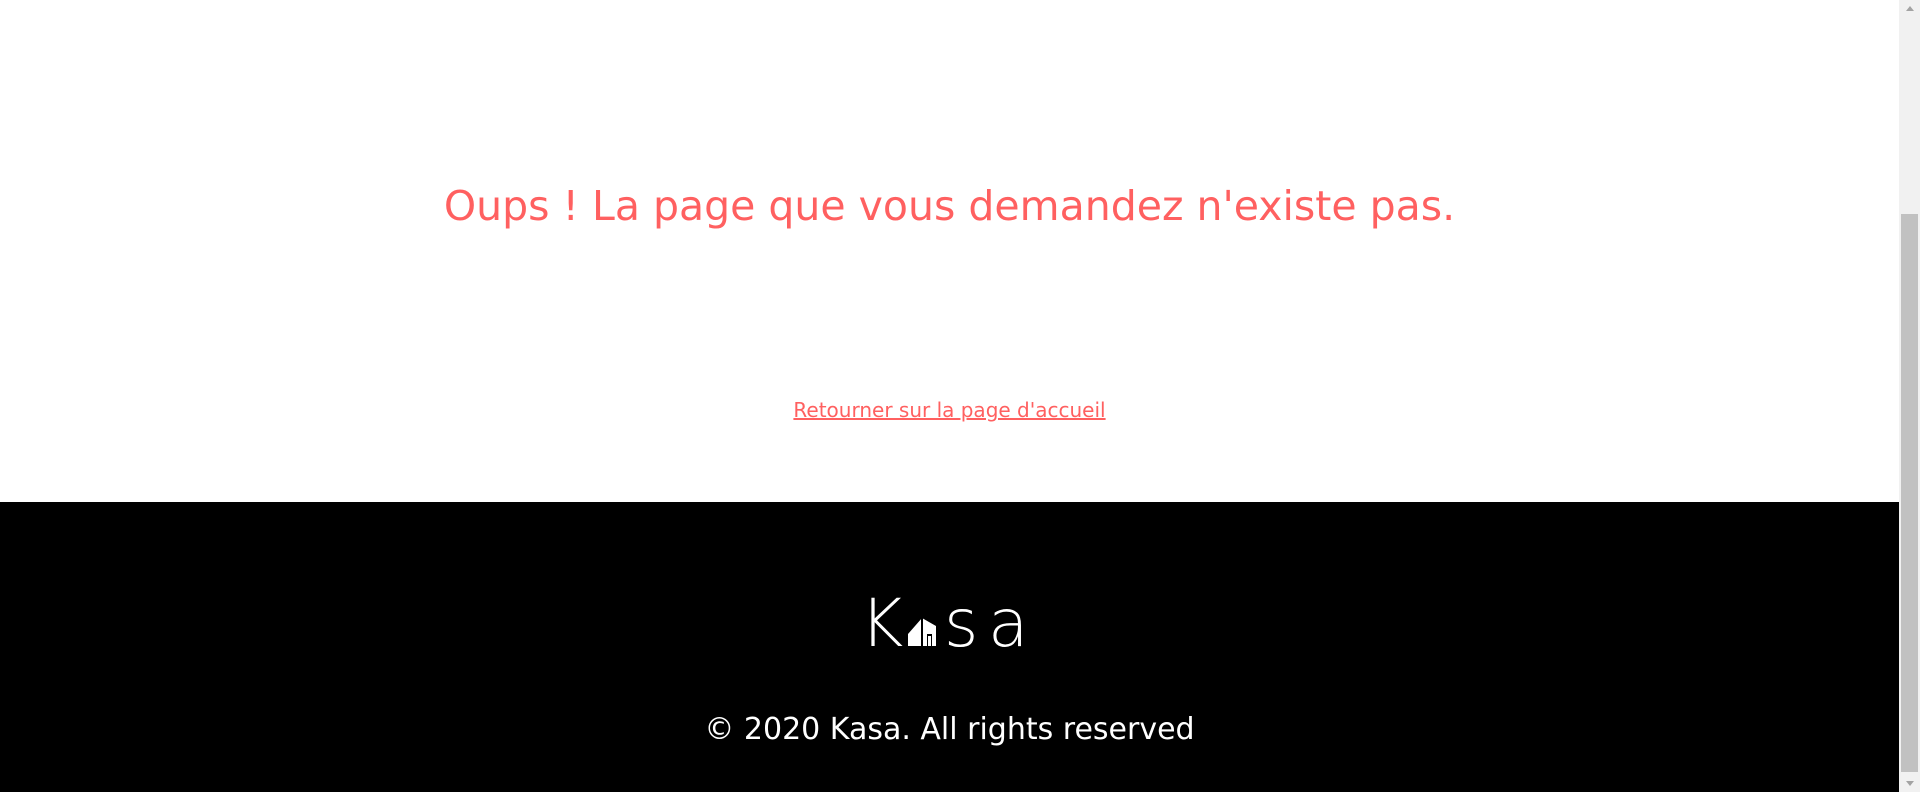  I want to click on chevron-up-icon, so click(1909, 8).